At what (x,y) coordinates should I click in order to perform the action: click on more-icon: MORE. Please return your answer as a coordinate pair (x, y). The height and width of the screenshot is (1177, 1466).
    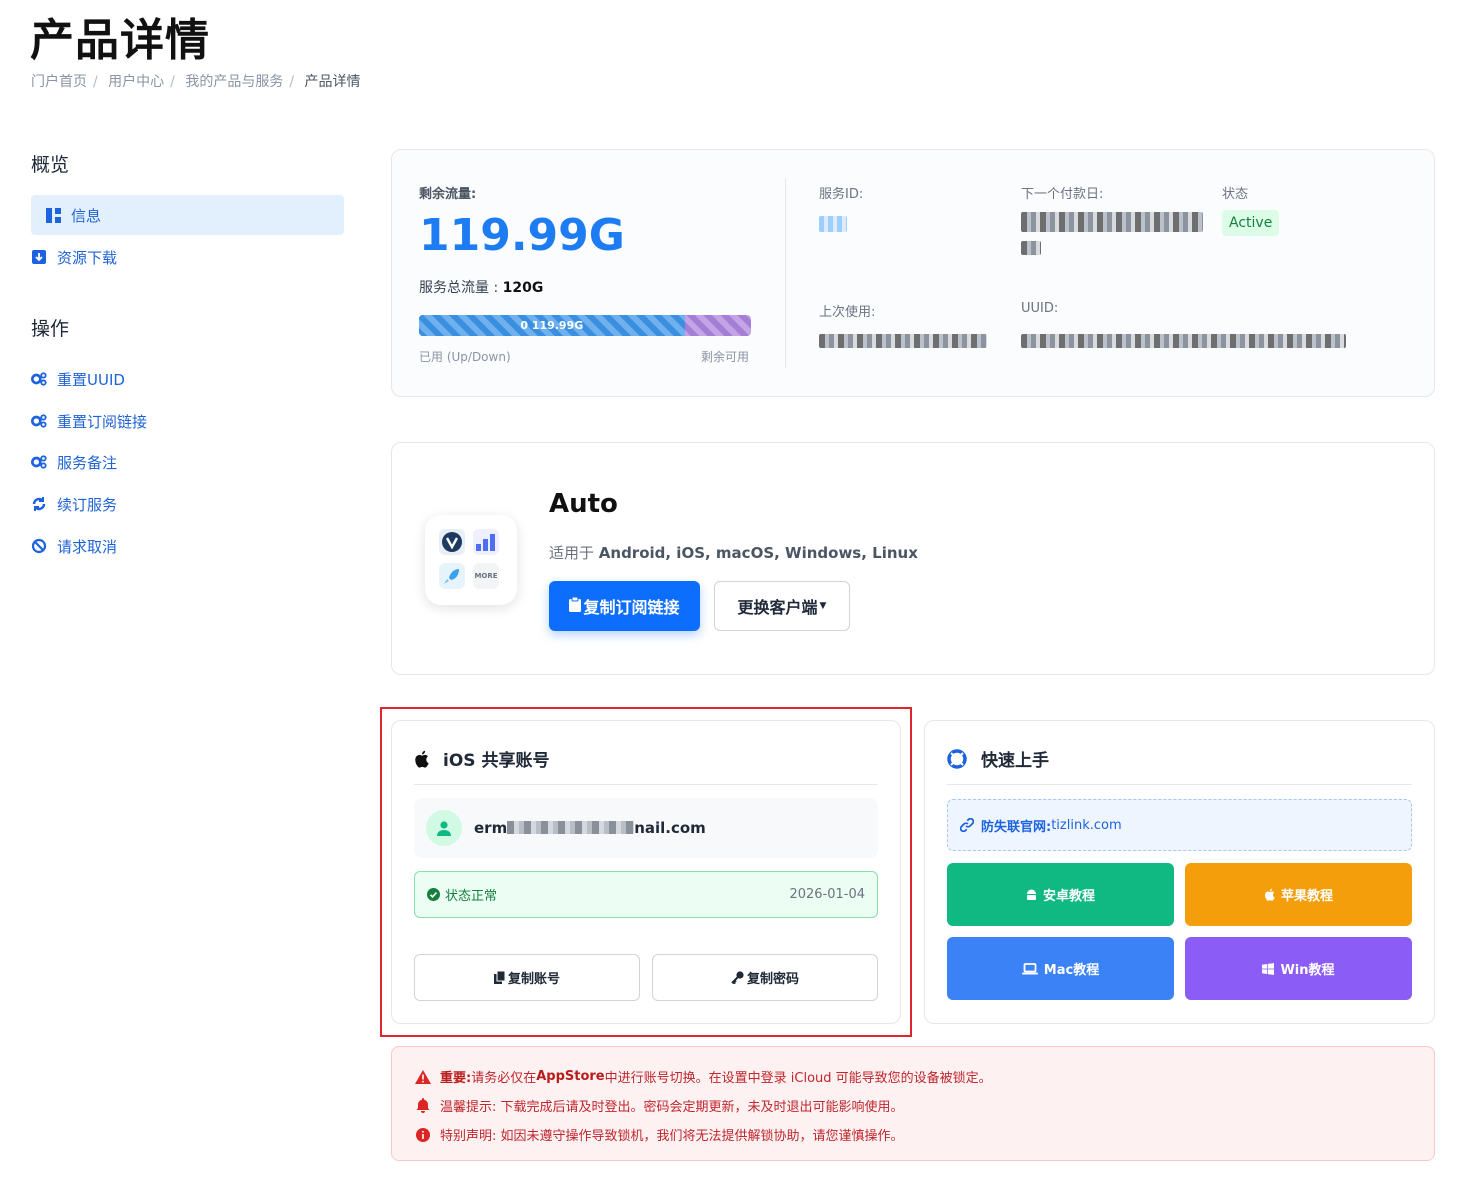
    Looking at the image, I should click on (486, 576).